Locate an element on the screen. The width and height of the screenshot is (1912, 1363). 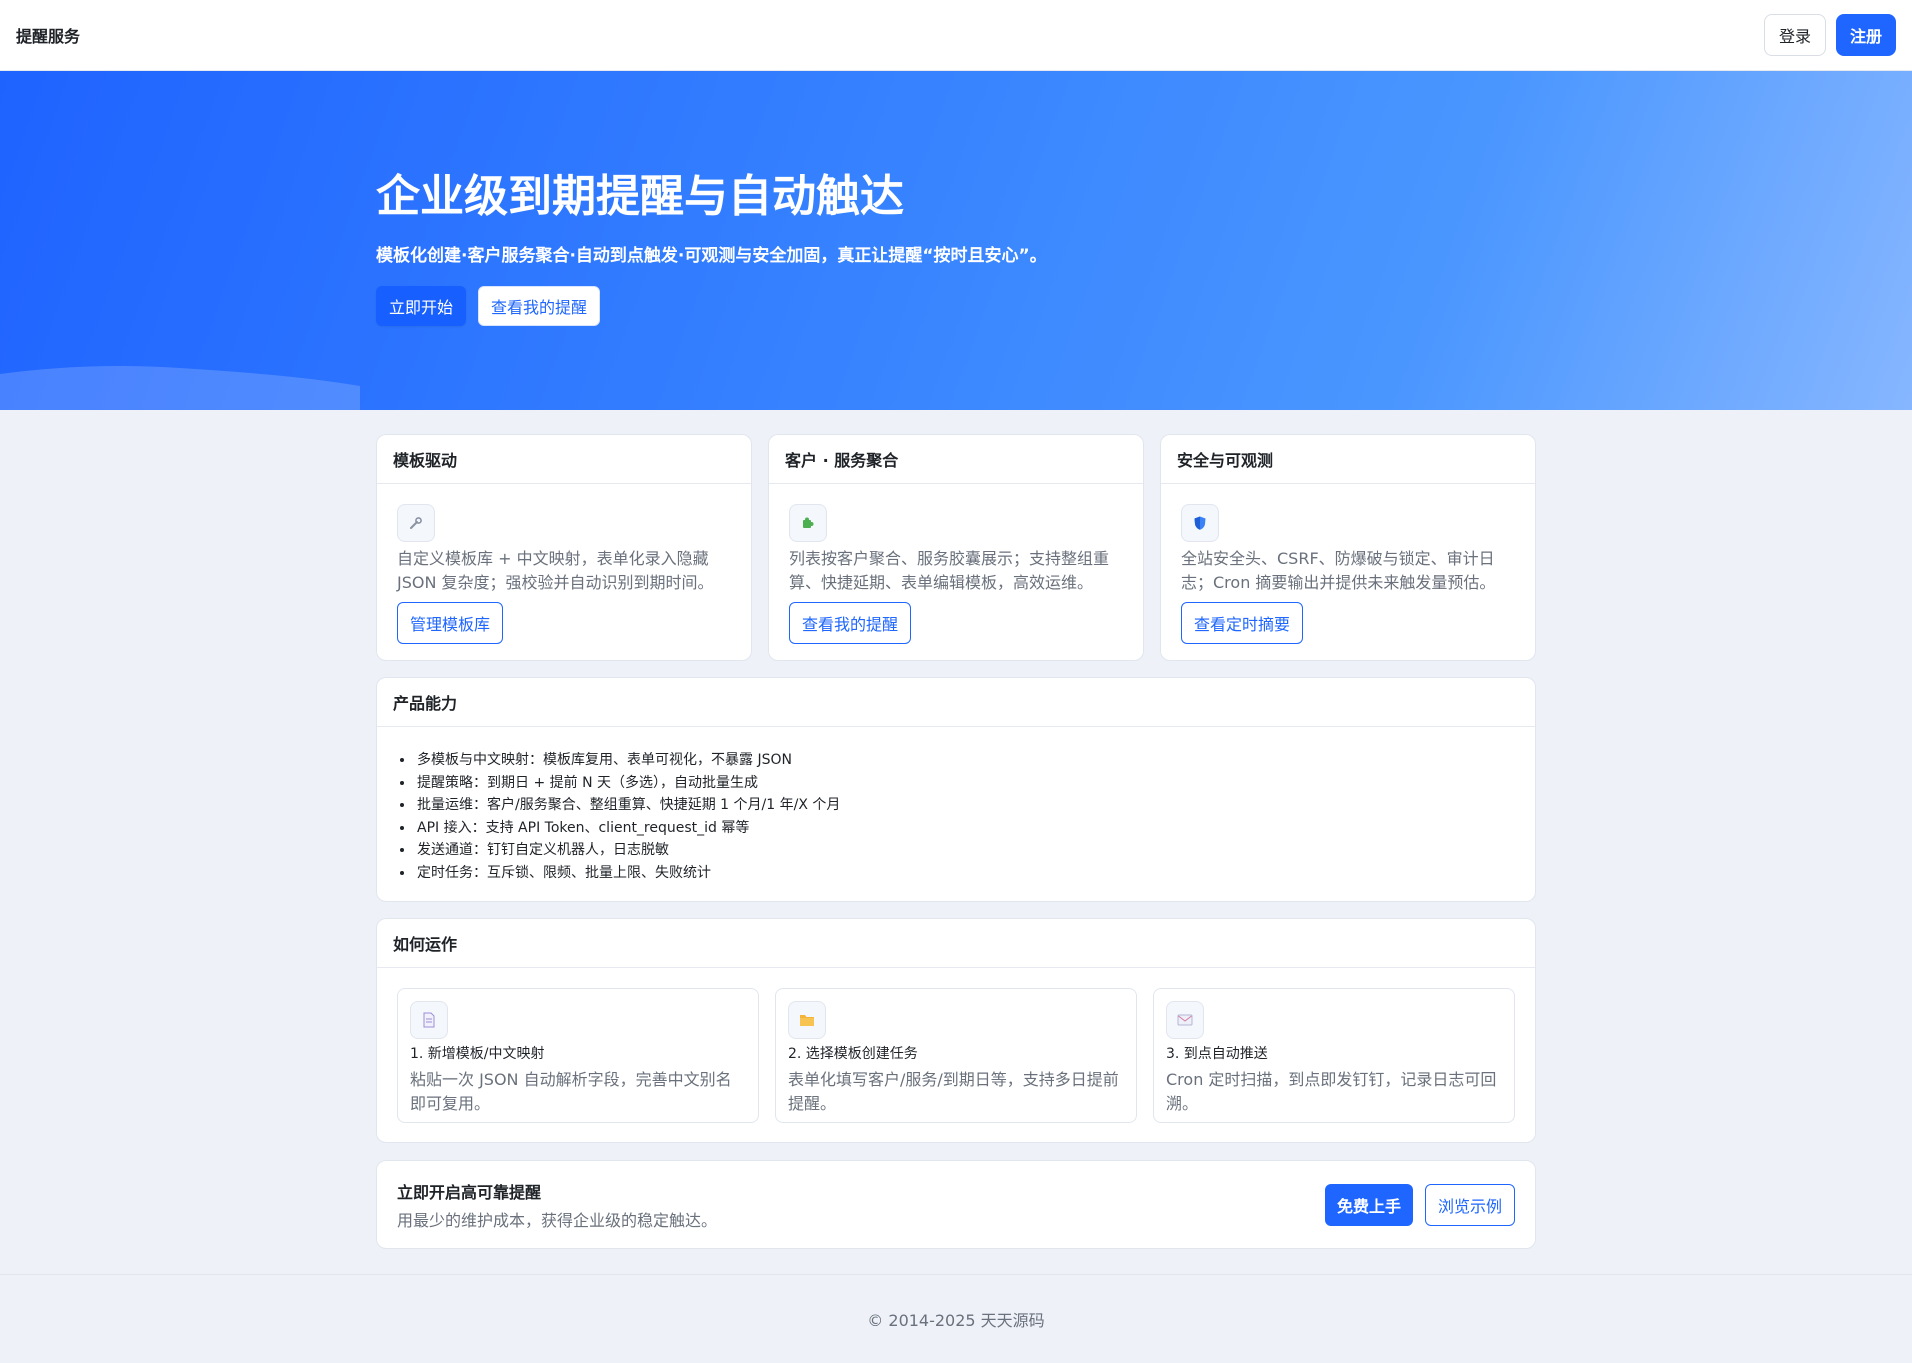
hero-wave-decoration is located at coordinates (180, 388).